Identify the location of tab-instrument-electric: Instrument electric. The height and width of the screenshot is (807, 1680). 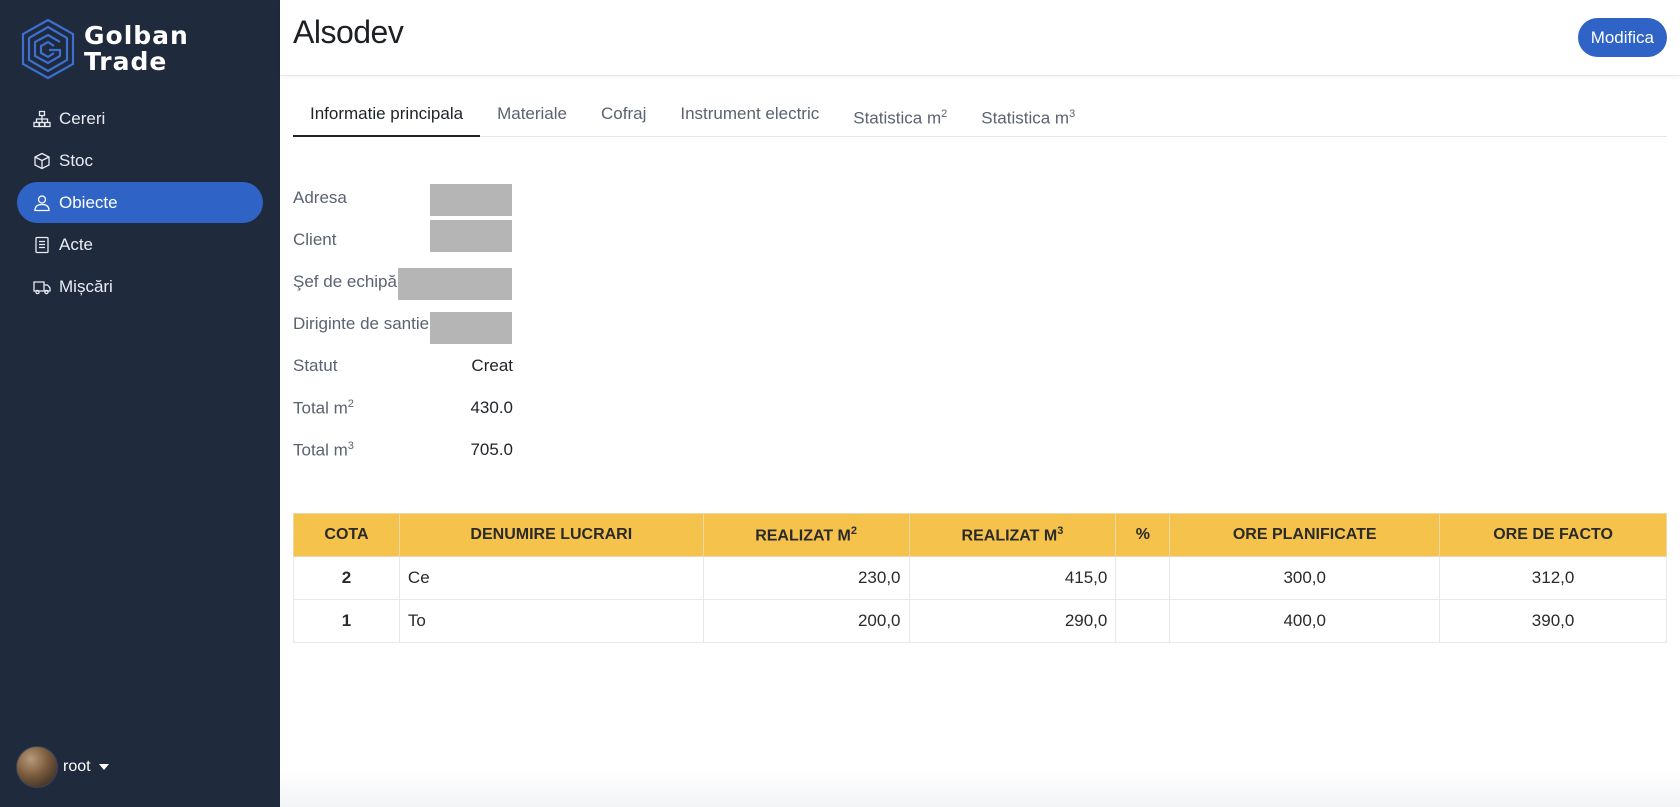
(749, 115).